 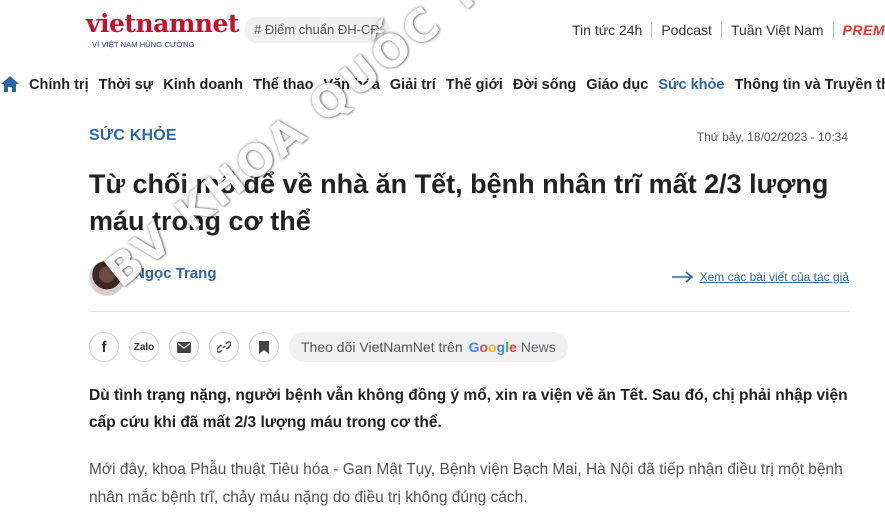 What do you see at coordinates (175, 273) in the screenshot?
I see `author-name: Ngọc Trang` at bounding box center [175, 273].